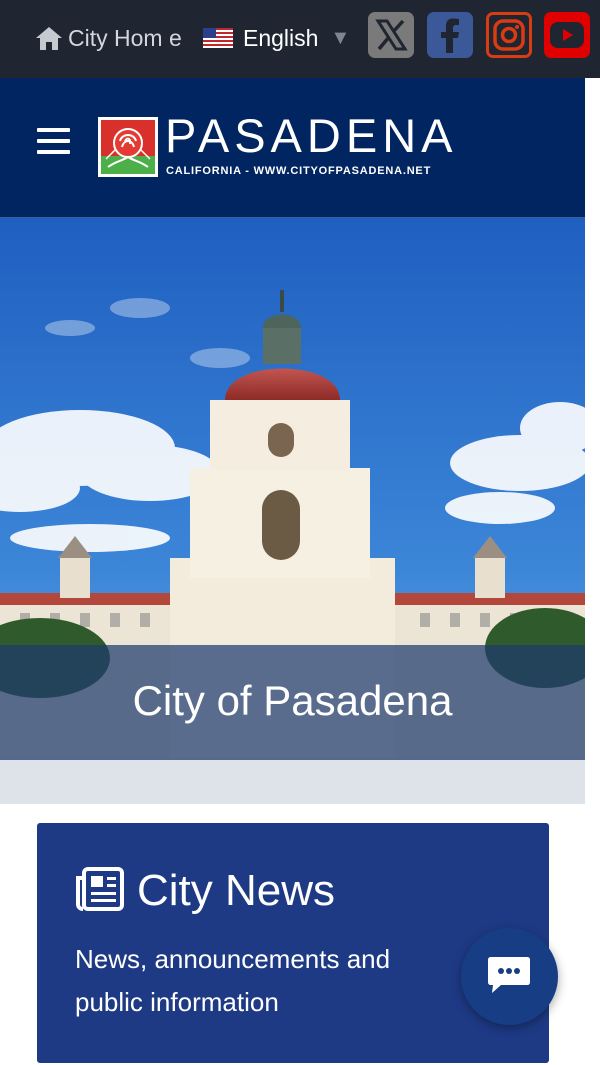  What do you see at coordinates (509, 975) in the screenshot?
I see `chat-icon` at bounding box center [509, 975].